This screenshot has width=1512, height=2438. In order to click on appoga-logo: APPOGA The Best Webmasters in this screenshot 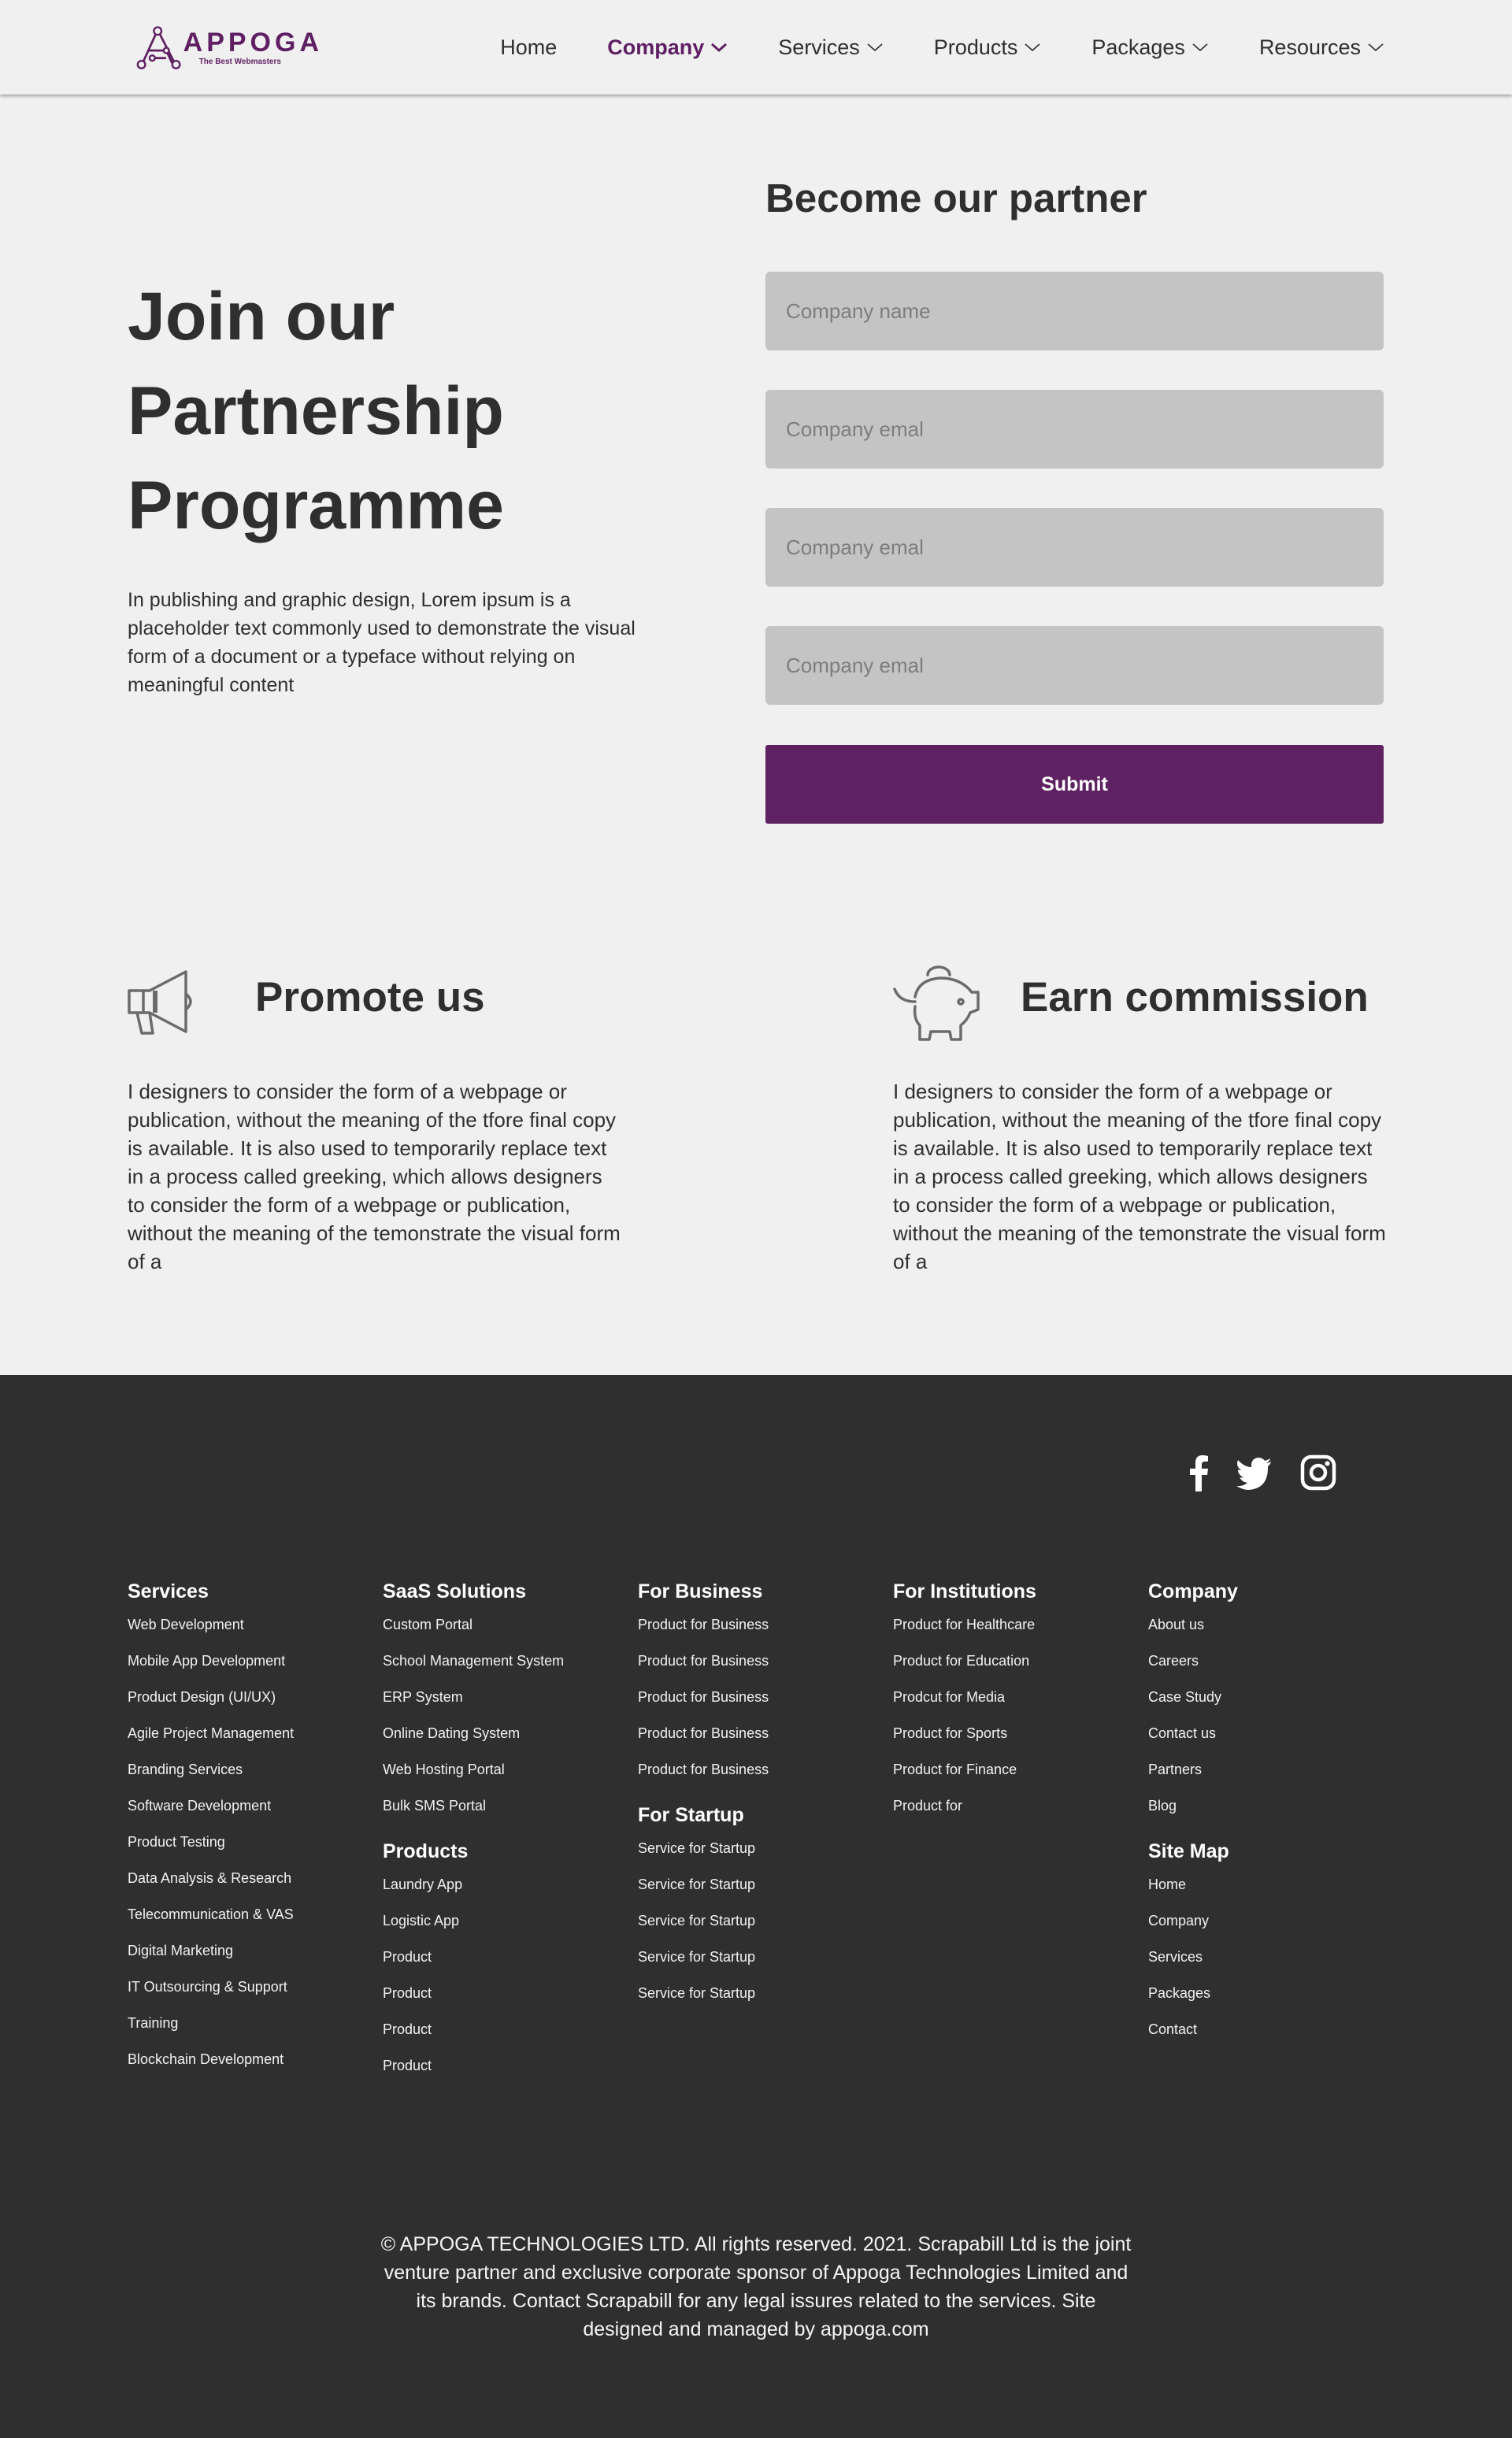, I will do `click(228, 47)`.